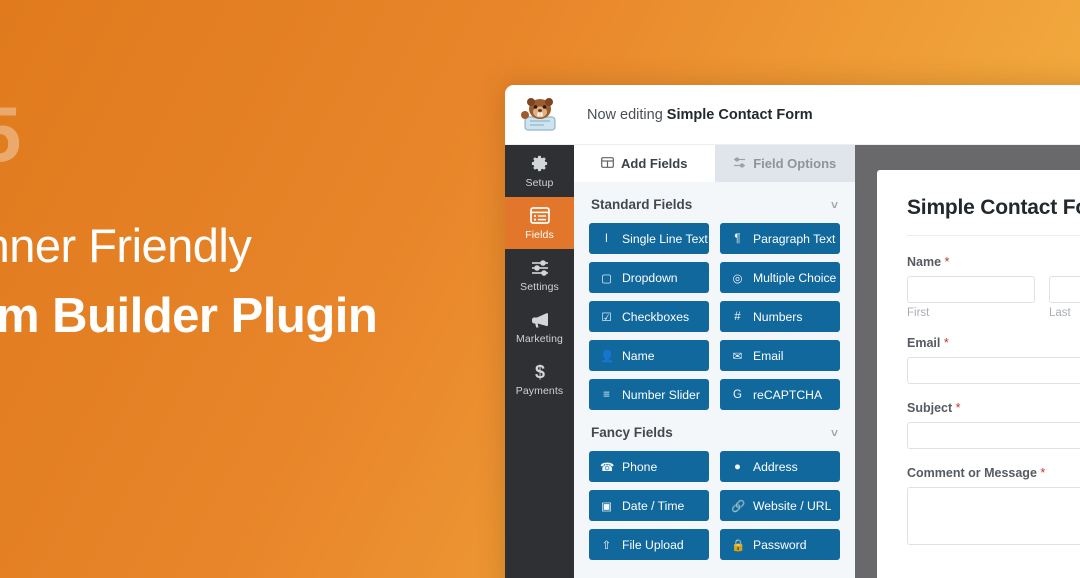 The image size is (1080, 578). I want to click on sublabel-last: Last, so click(1060, 313).